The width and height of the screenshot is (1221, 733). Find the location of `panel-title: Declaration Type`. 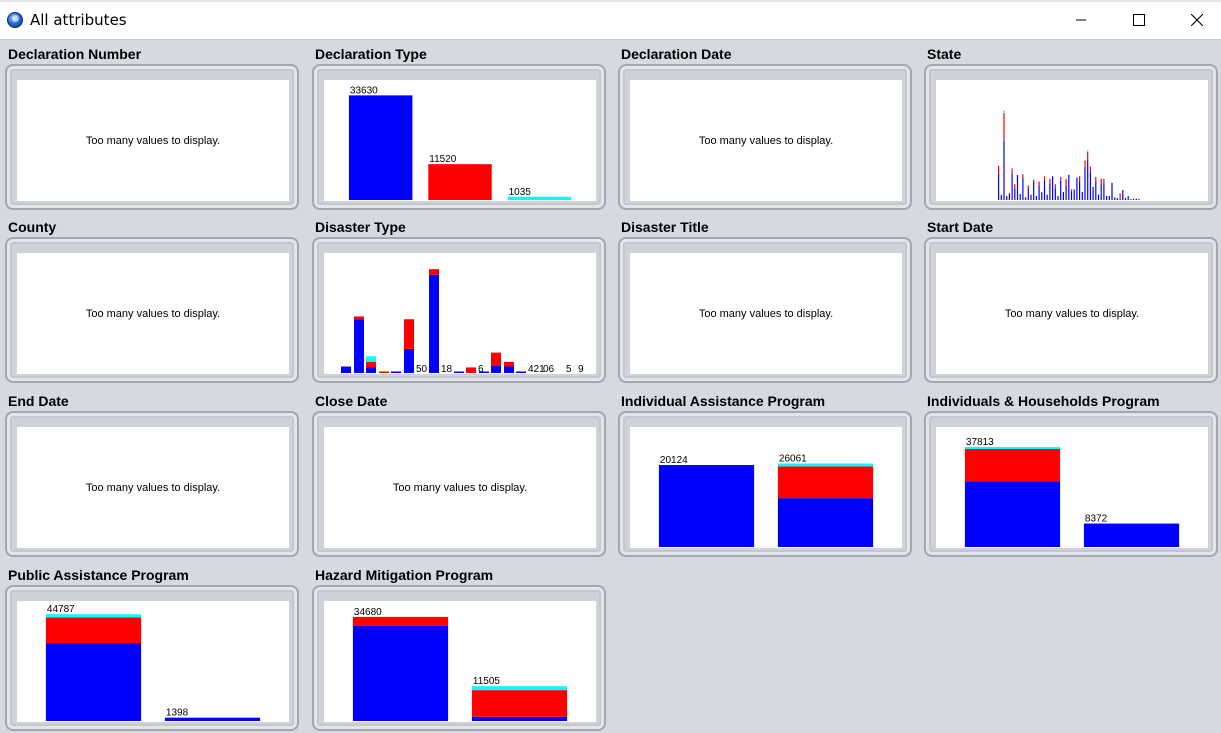

panel-title: Declaration Type is located at coordinates (371, 54).